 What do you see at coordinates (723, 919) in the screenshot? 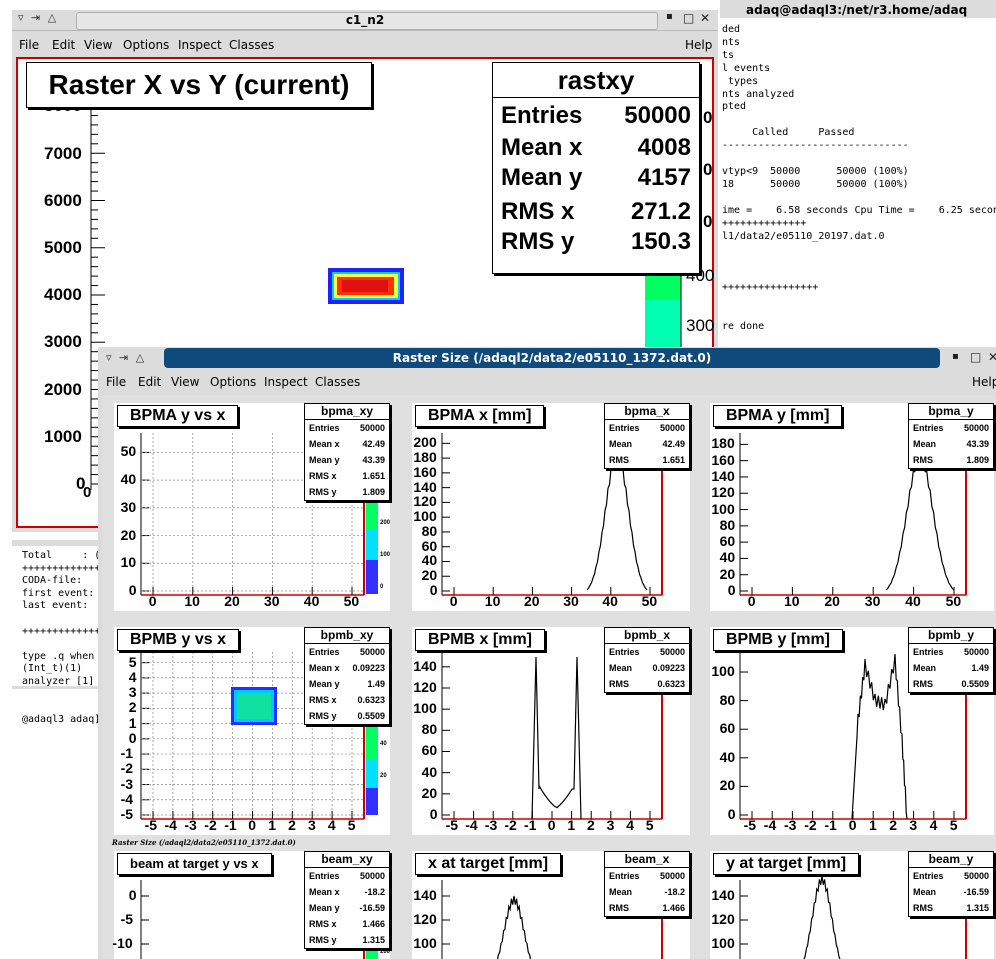
I see `y-tick-label: 120` at bounding box center [723, 919].